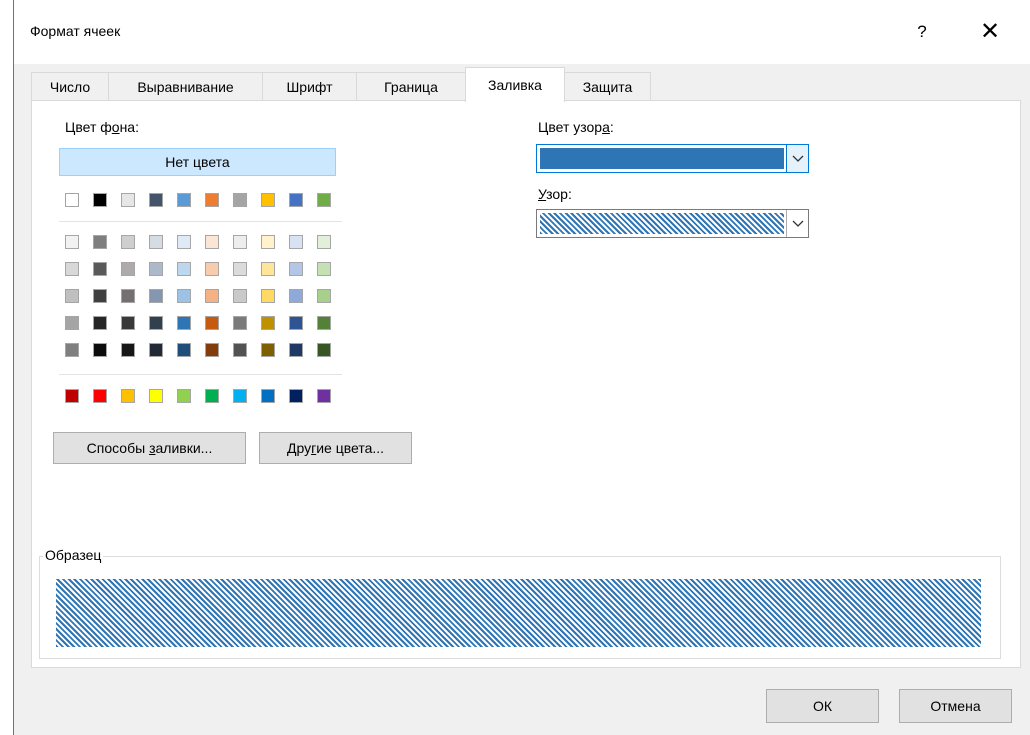  I want to click on pattern-color-swatch, so click(662, 158).